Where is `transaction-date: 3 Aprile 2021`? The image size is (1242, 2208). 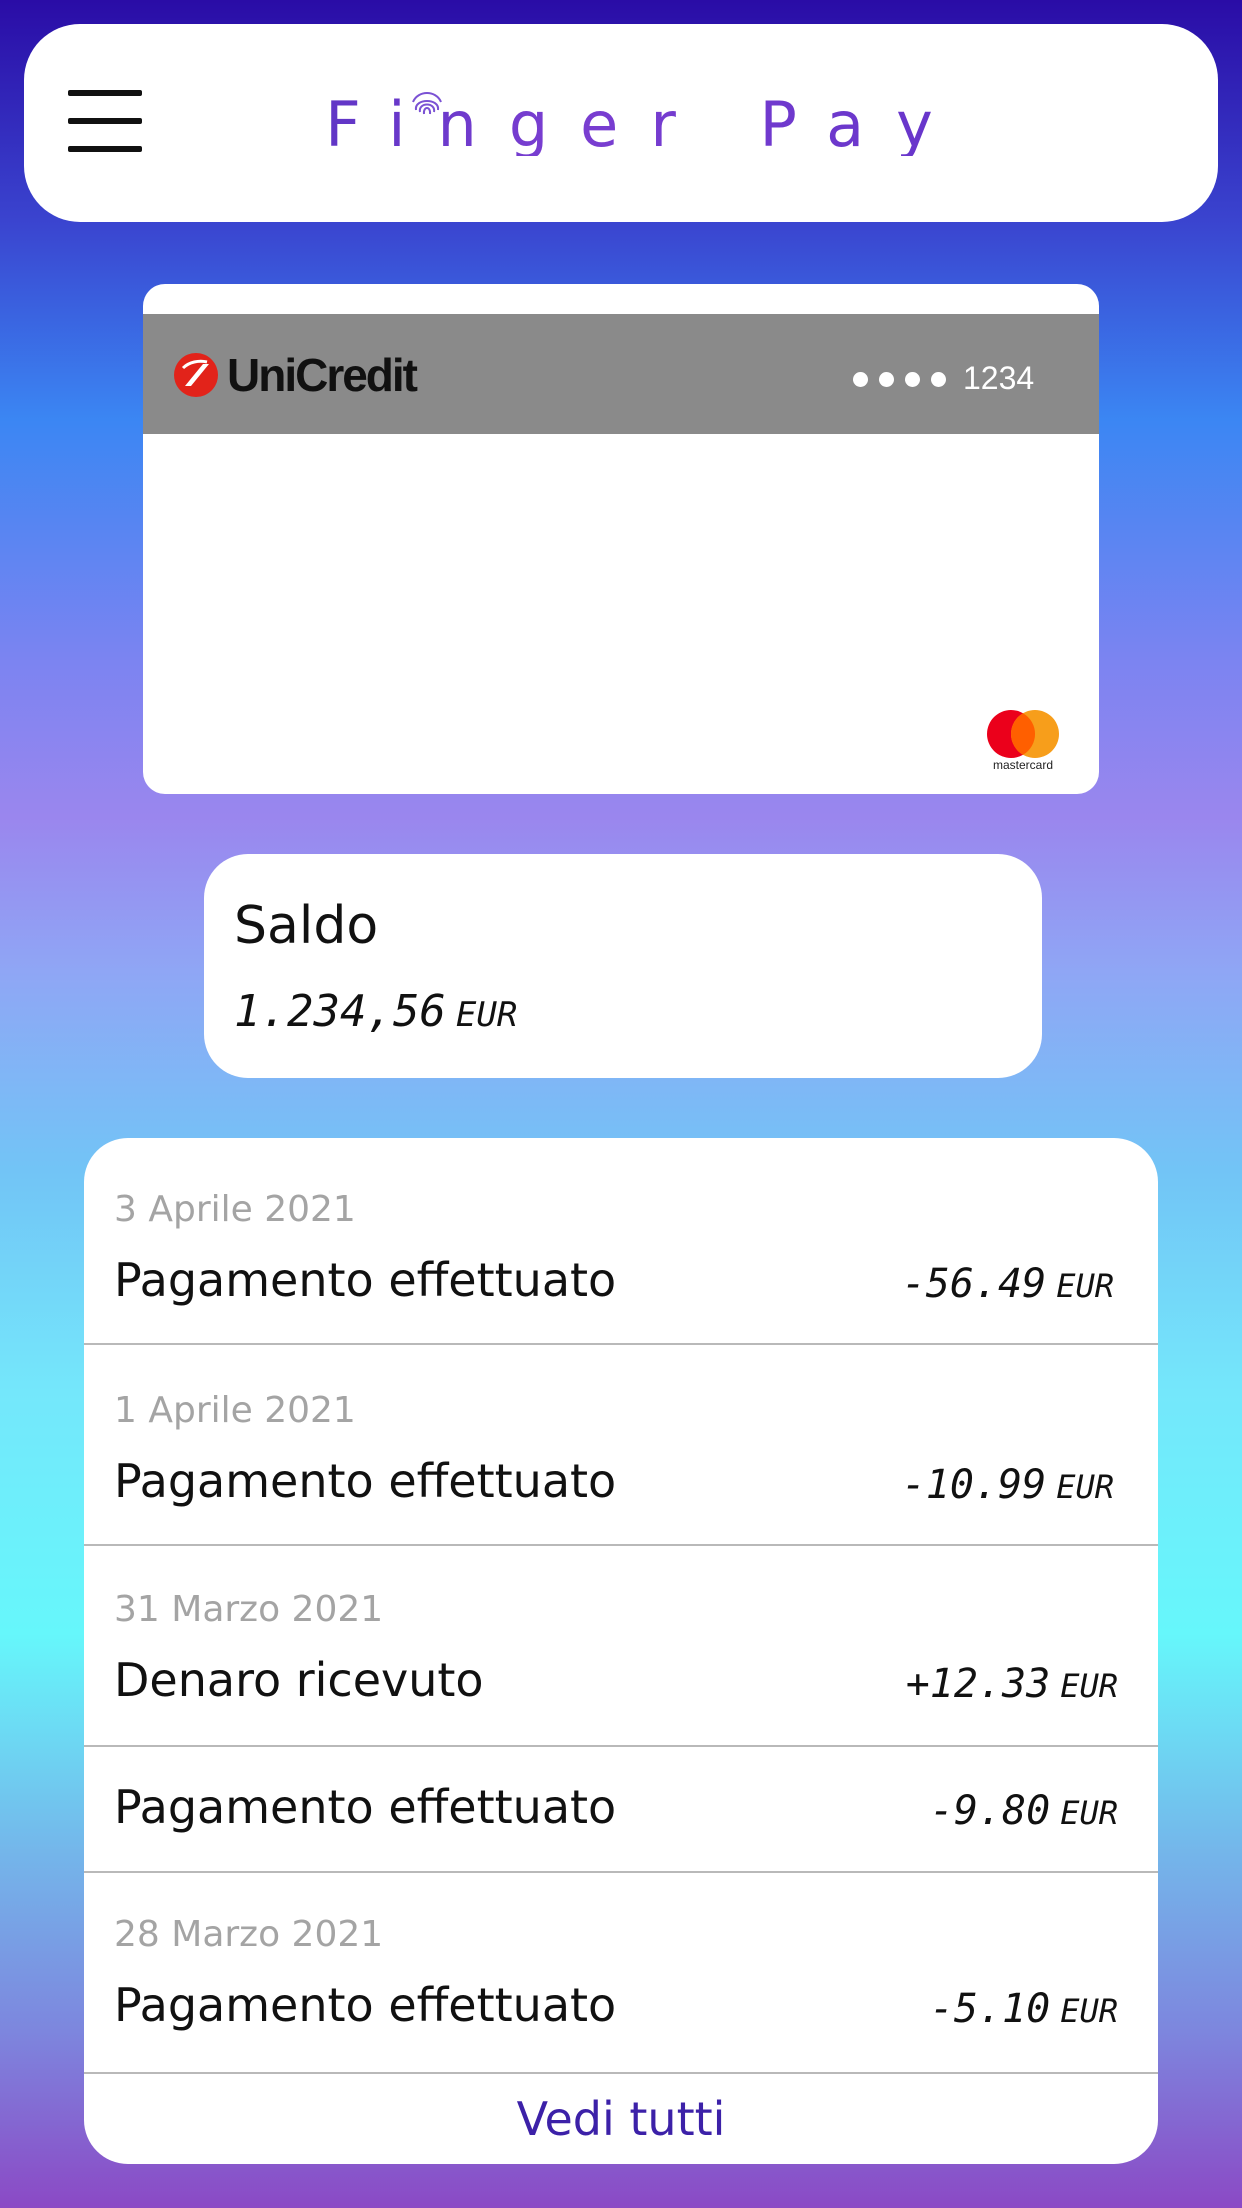 transaction-date: 3 Aprile 2021 is located at coordinates (235, 1209).